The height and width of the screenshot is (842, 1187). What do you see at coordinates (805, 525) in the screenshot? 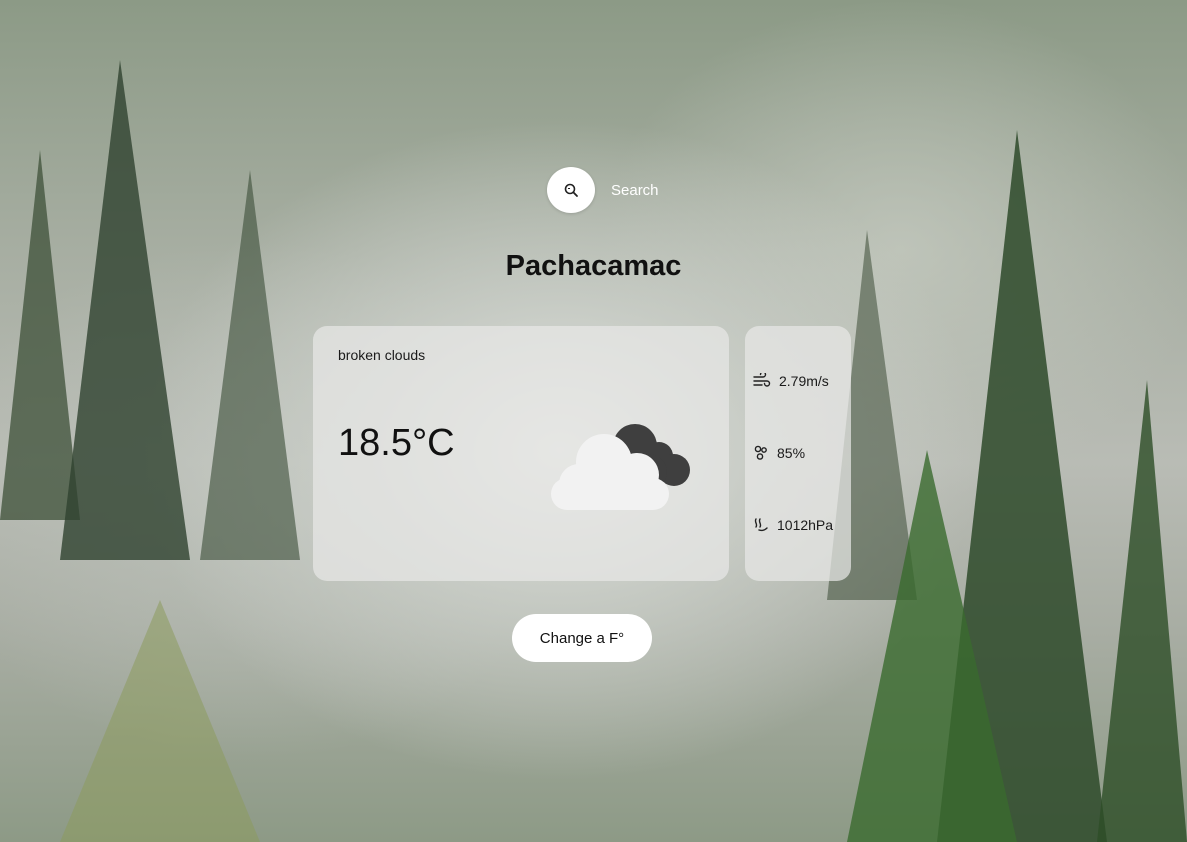
I see `pressure-value: 1012hPa` at bounding box center [805, 525].